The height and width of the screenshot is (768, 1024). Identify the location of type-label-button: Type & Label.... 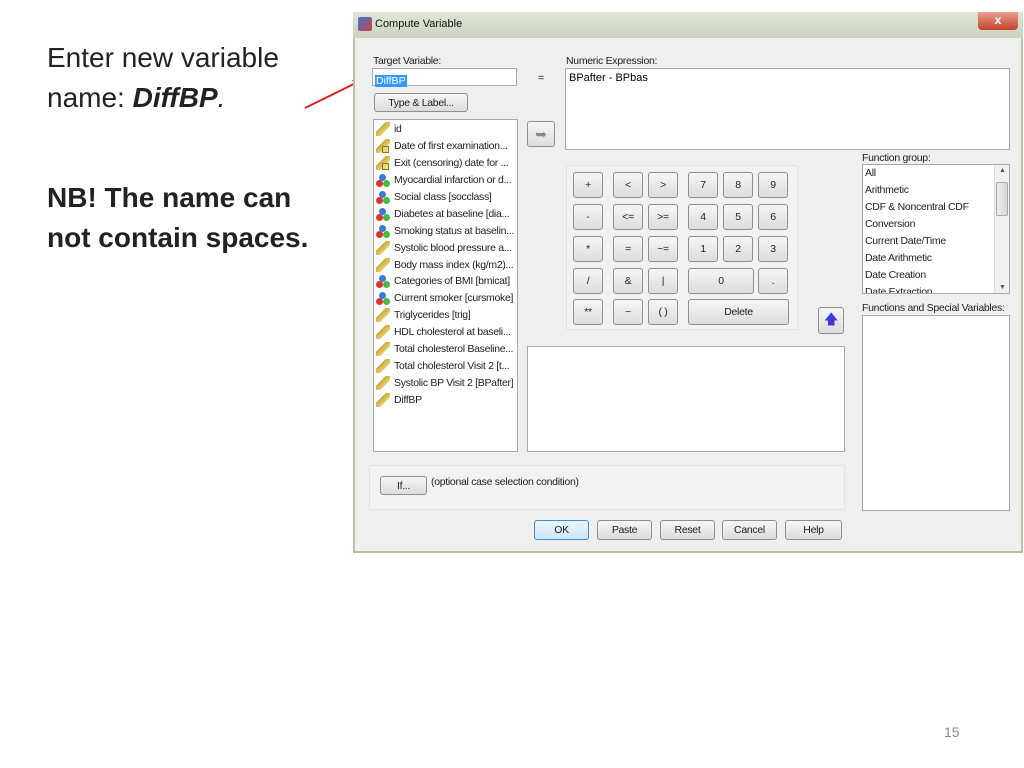
(421, 102).